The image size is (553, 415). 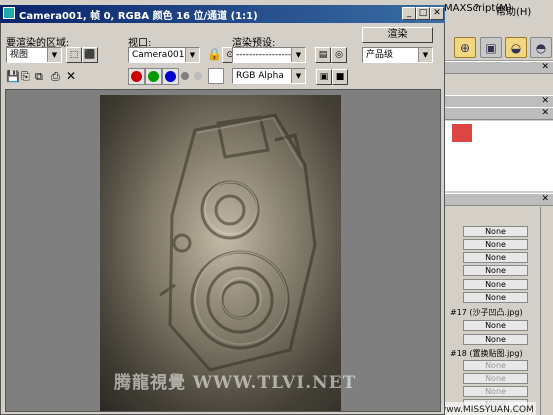 What do you see at coordinates (9, 13) in the screenshot?
I see `app-icon` at bounding box center [9, 13].